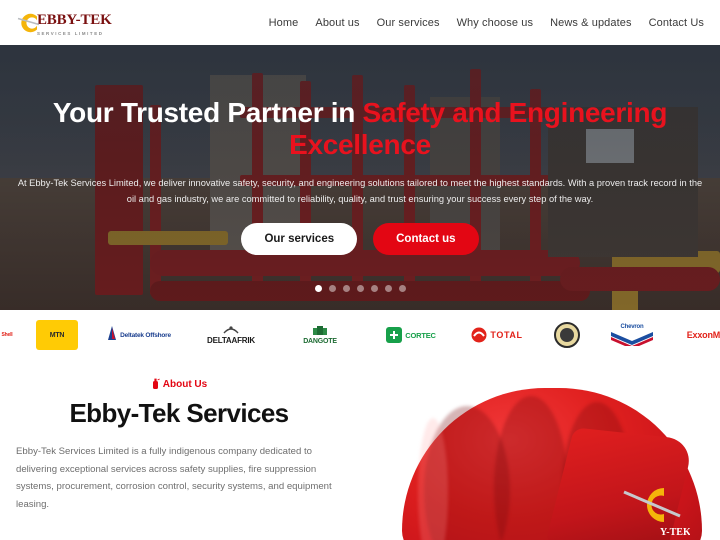 This screenshot has width=720, height=540. What do you see at coordinates (70, 33) in the screenshot?
I see `logo-tagline: SERVICES LIMITED` at bounding box center [70, 33].